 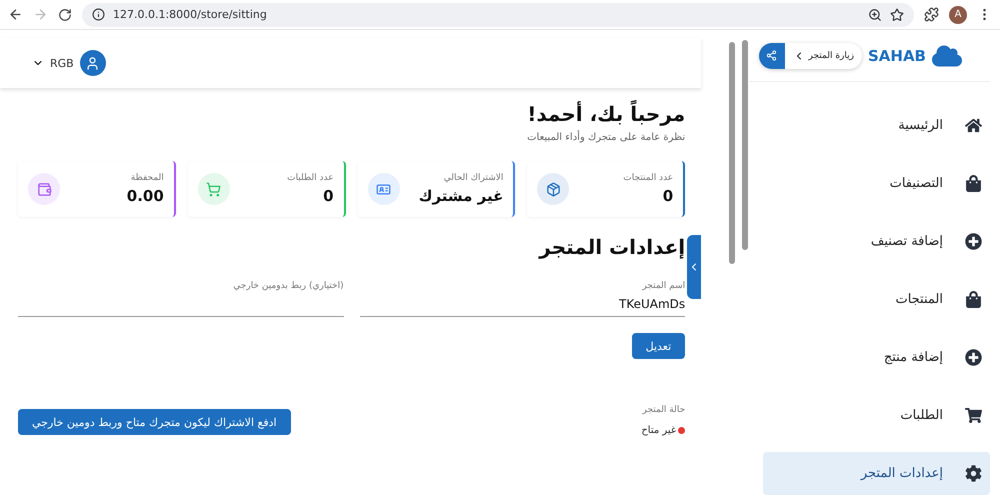 I want to click on card-icon, so click(x=384, y=189).